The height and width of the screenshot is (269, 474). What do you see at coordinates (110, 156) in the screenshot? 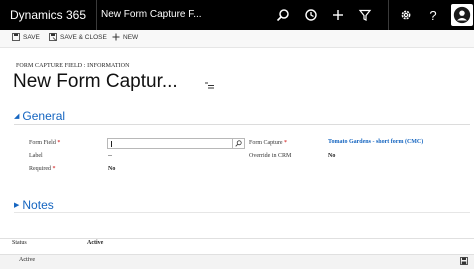
I see `label-field-value: --` at bounding box center [110, 156].